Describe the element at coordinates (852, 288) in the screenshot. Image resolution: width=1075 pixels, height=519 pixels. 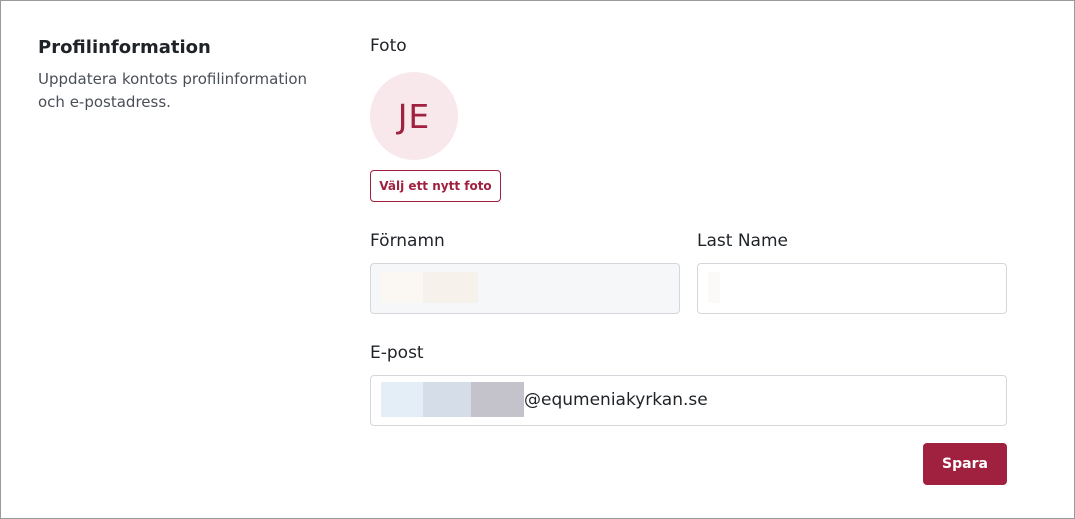
I see `last-name-input` at that location.